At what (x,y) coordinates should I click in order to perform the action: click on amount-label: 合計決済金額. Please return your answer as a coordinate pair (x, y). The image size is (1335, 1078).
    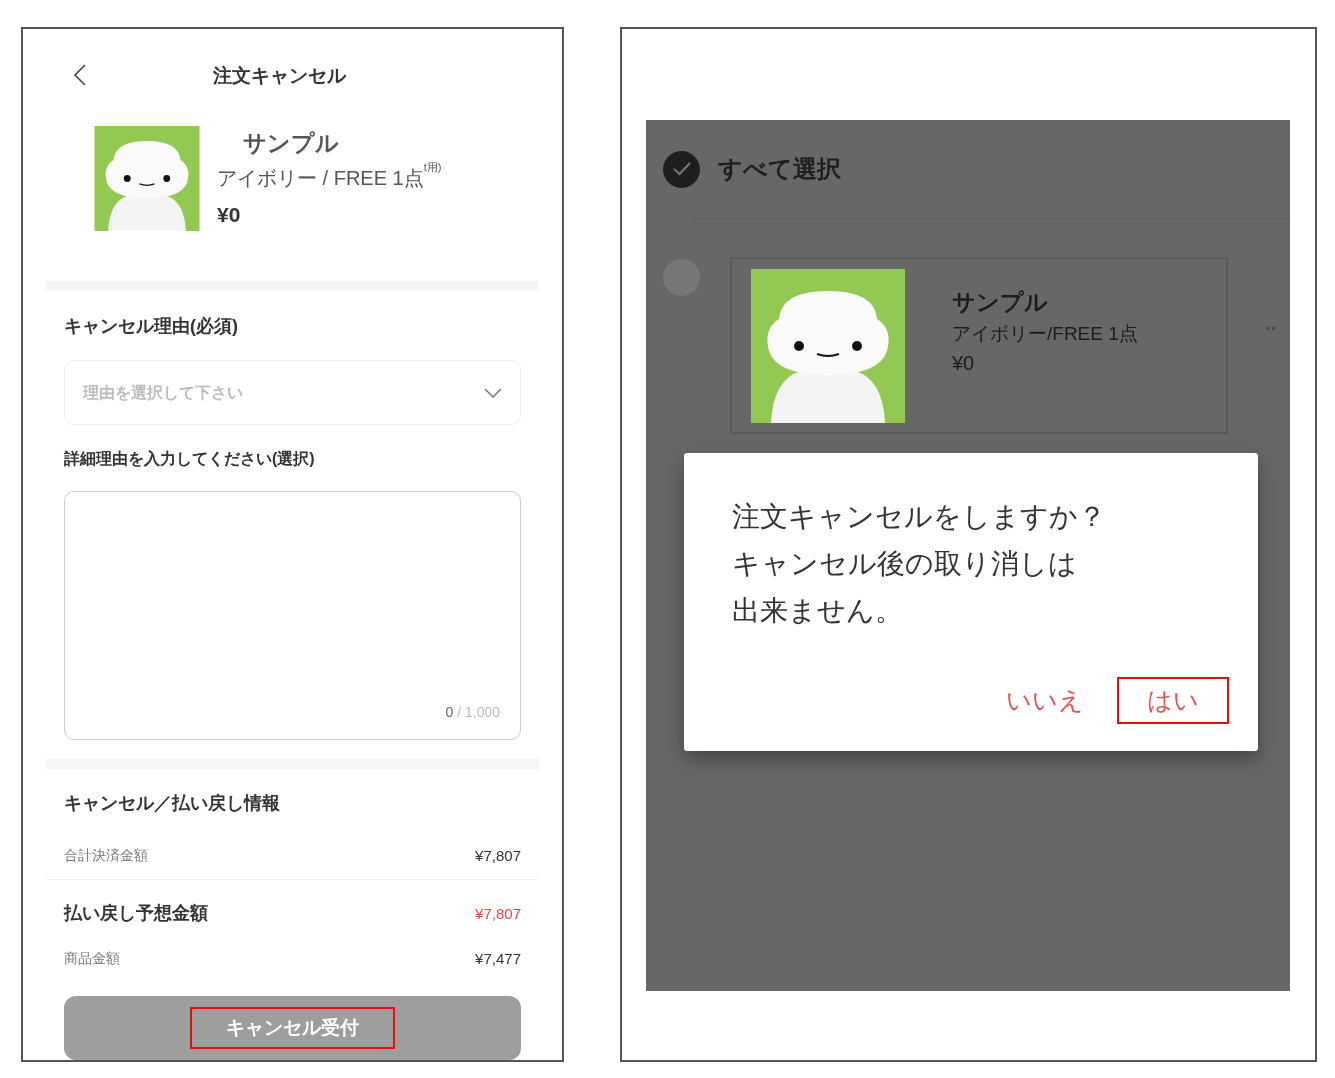
    Looking at the image, I should click on (106, 856).